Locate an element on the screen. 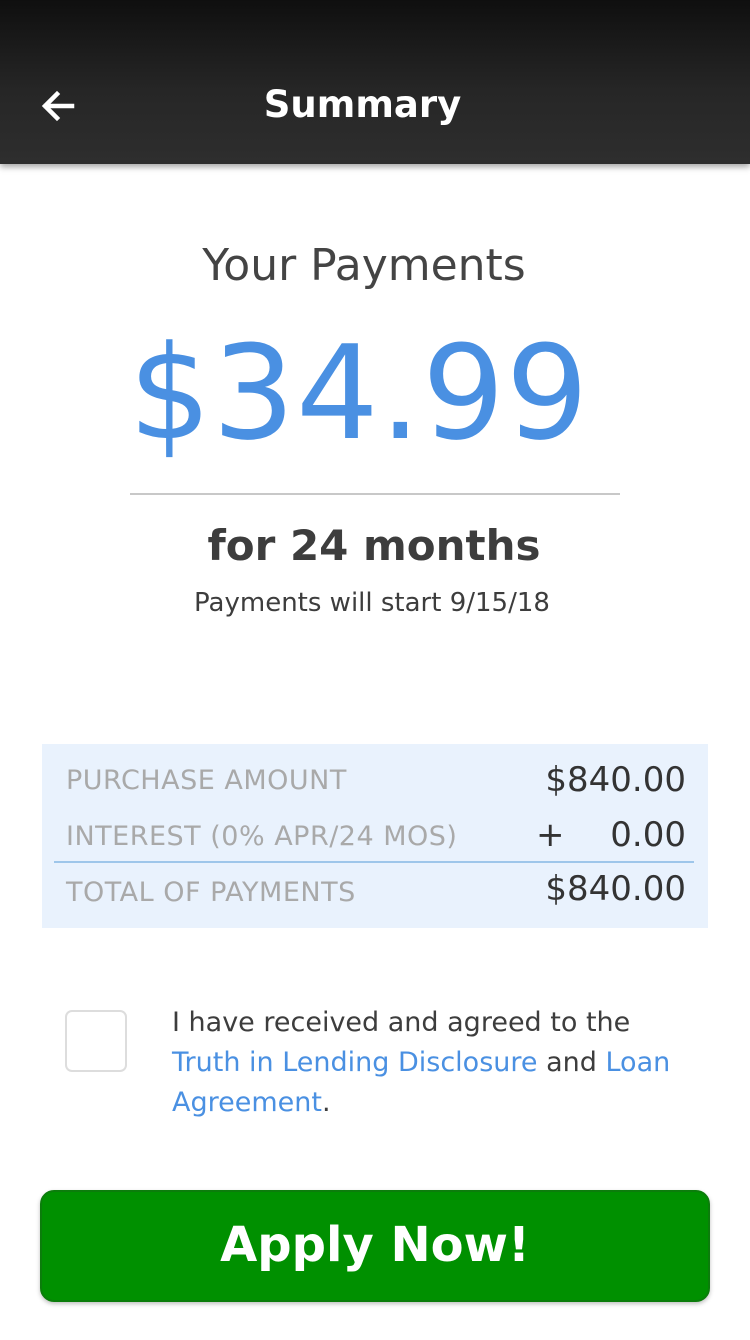 The height and width of the screenshot is (1340, 750). page-title: Summary is located at coordinates (362, 104).